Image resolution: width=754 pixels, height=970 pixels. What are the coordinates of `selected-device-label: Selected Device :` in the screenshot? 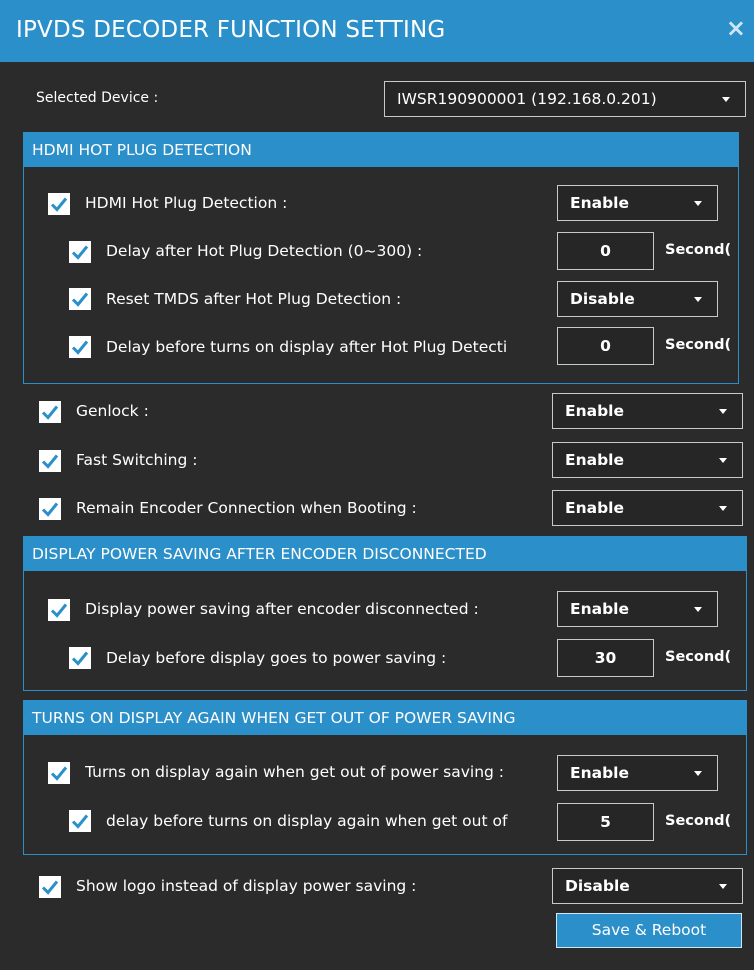 It's located at (97, 98).